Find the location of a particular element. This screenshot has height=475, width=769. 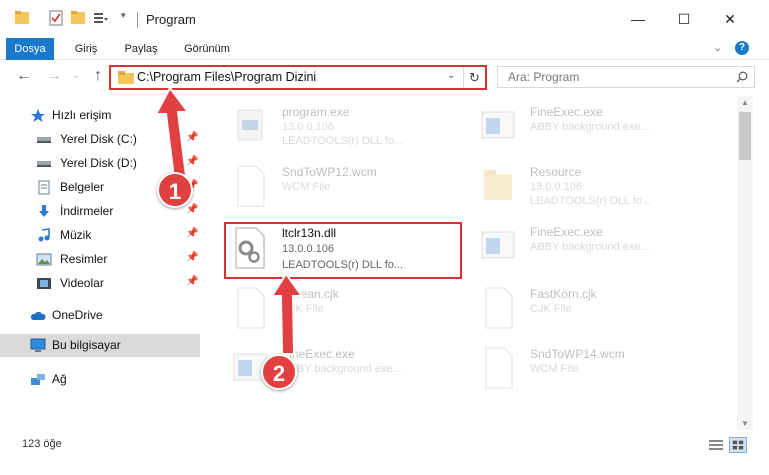

large-icons-view-icon is located at coordinates (738, 445).